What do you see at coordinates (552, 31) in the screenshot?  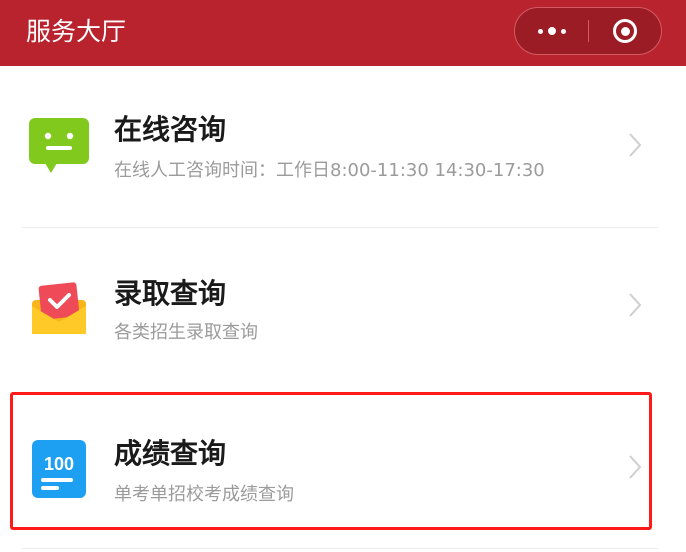 I see `more-button` at bounding box center [552, 31].